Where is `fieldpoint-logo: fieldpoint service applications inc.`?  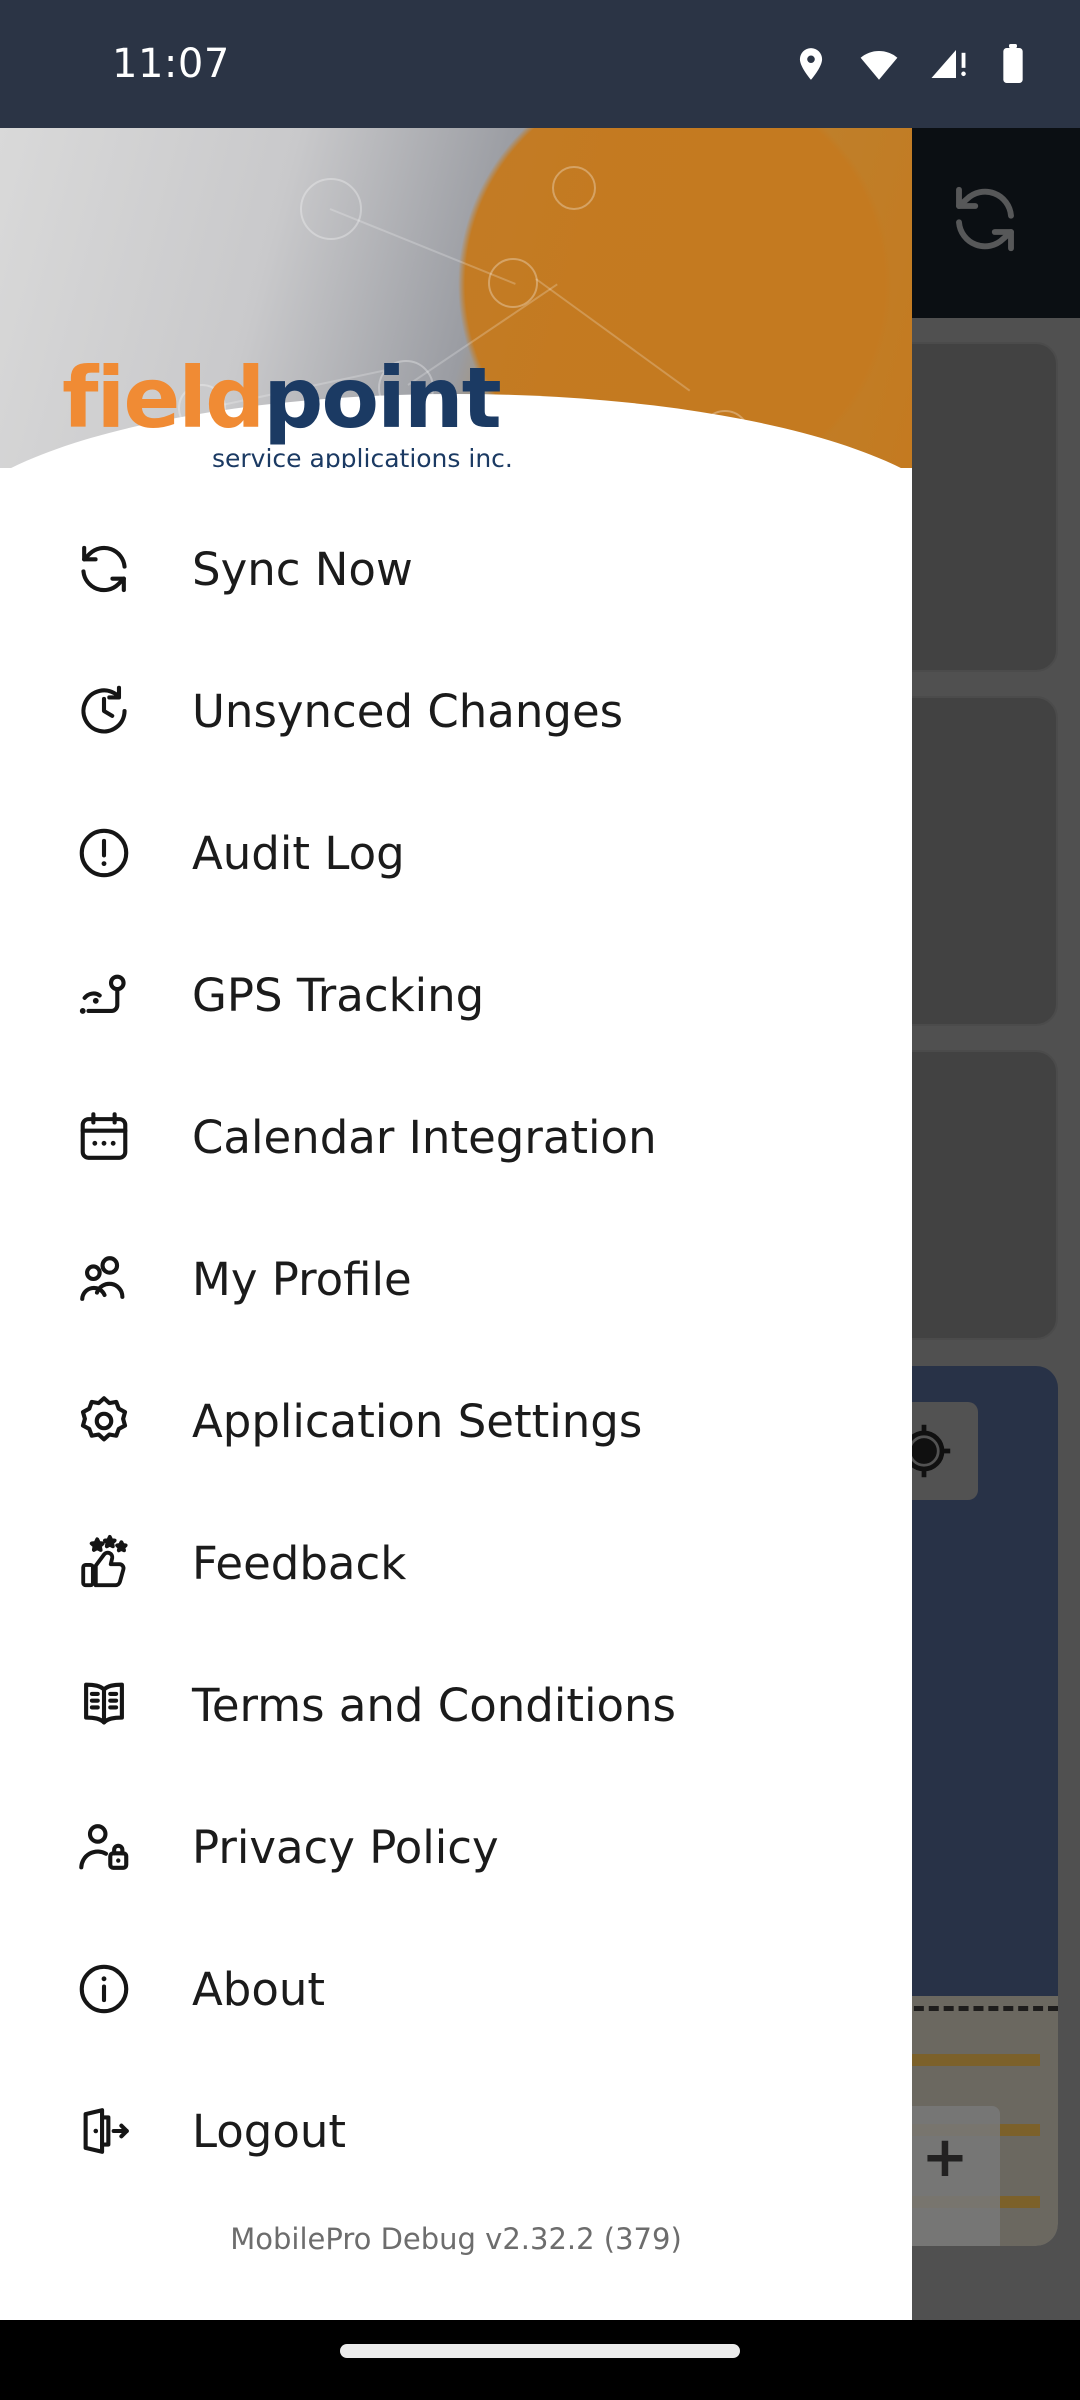
fieldpoint-logo: fieldpoint service applications inc. is located at coordinates (287, 412).